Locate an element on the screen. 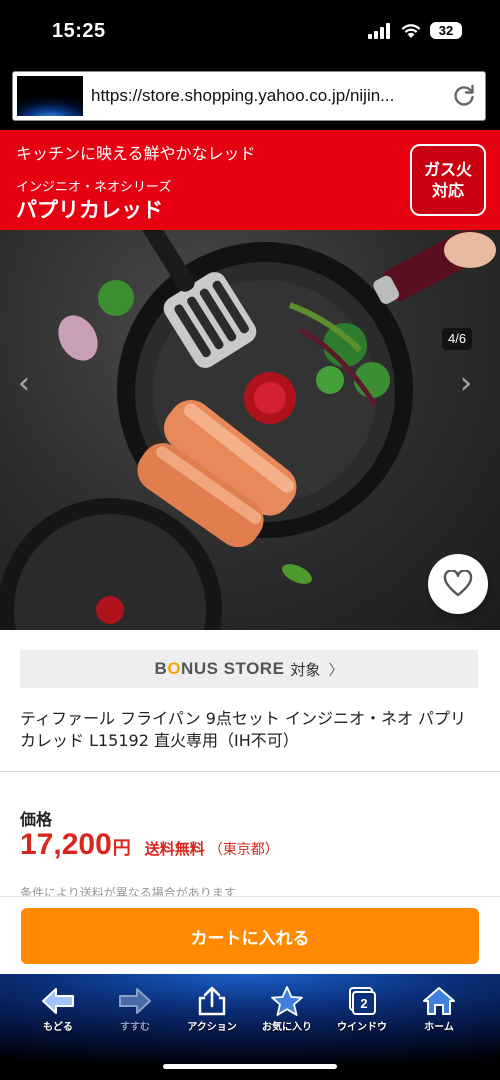 Image resolution: width=500 pixels, height=1080 pixels. price-row: 17,200 円 送料無料 （東京都） is located at coordinates (149, 845).